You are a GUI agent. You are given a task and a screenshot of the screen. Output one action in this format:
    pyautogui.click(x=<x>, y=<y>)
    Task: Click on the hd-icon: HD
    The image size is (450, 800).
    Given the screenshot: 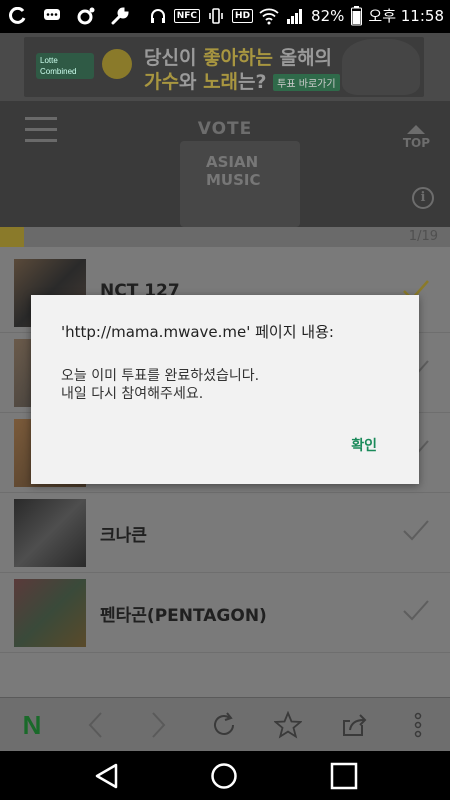 What is the action you would take?
    pyautogui.click(x=243, y=15)
    